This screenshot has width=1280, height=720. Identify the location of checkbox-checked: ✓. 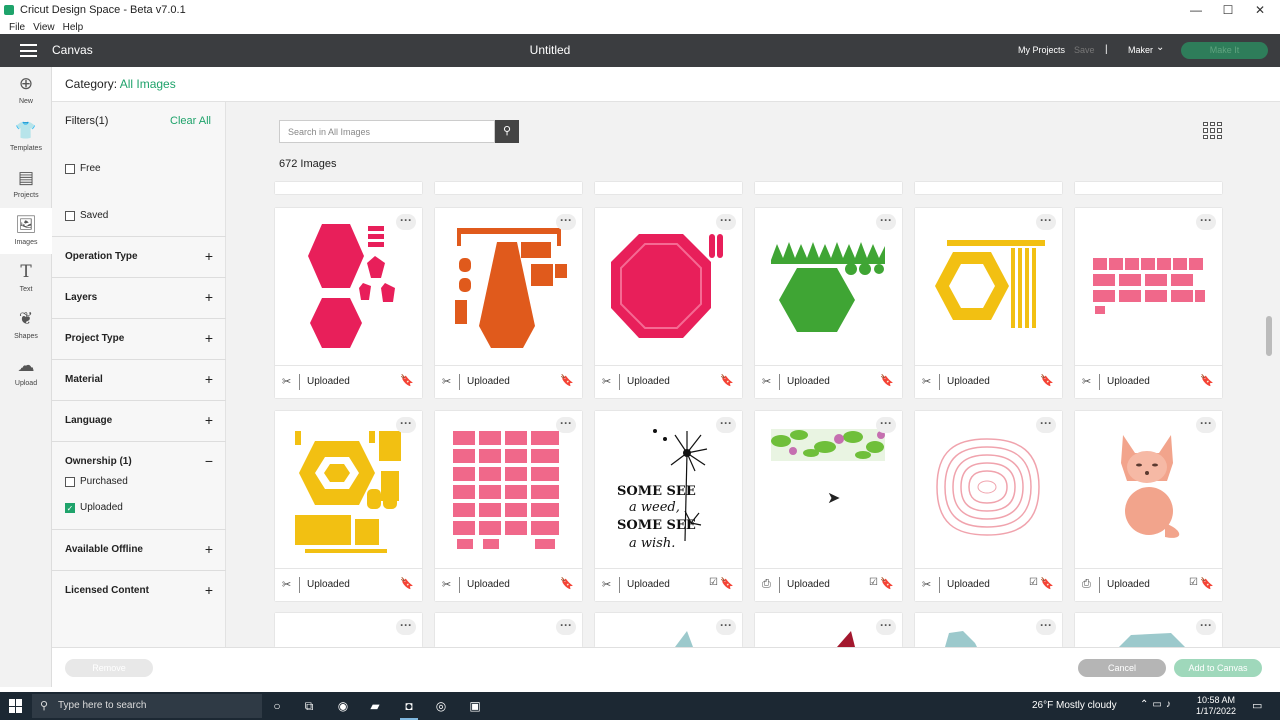
(70, 507).